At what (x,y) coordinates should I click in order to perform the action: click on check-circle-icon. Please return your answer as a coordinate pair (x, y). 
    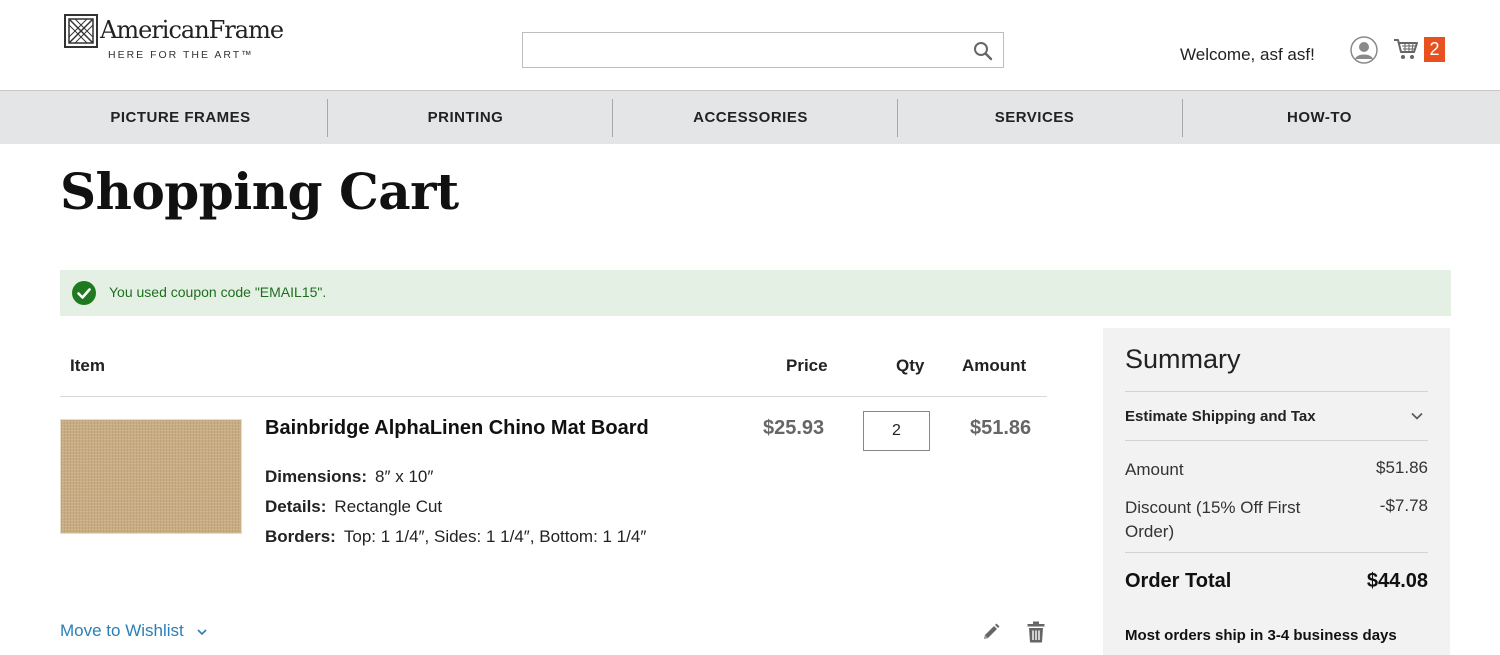
    Looking at the image, I should click on (84, 293).